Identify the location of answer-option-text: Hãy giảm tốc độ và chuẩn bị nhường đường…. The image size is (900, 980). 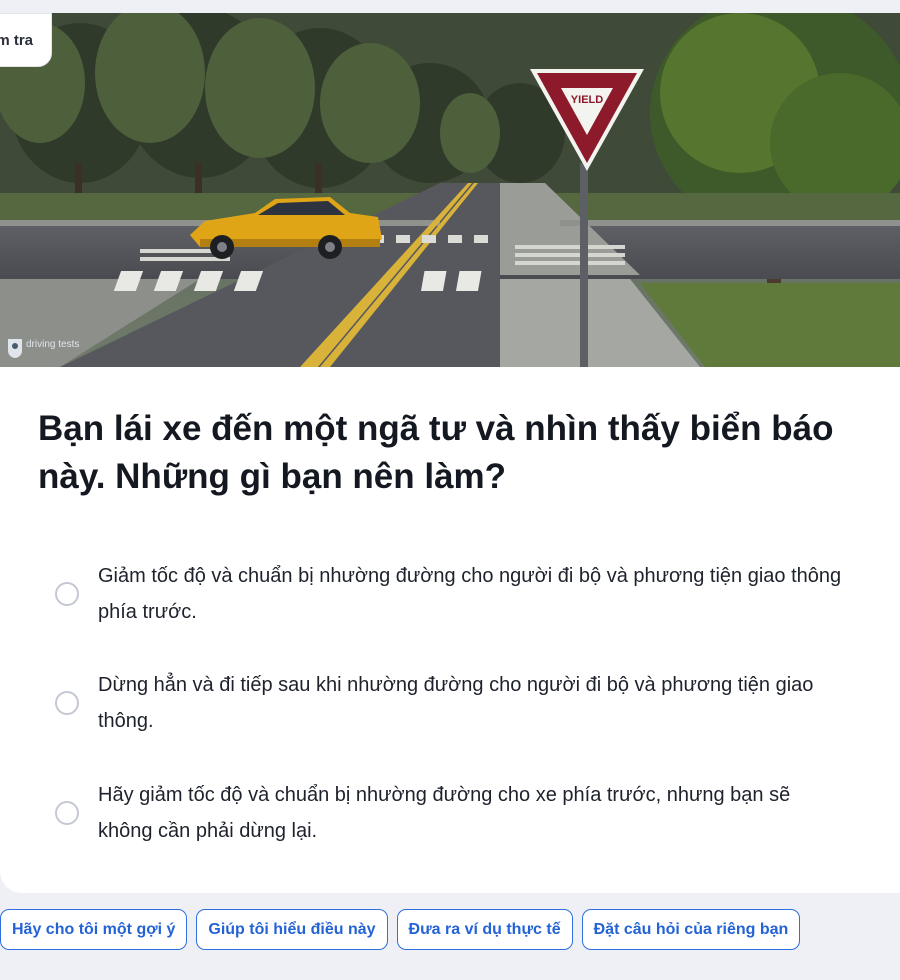
(444, 813).